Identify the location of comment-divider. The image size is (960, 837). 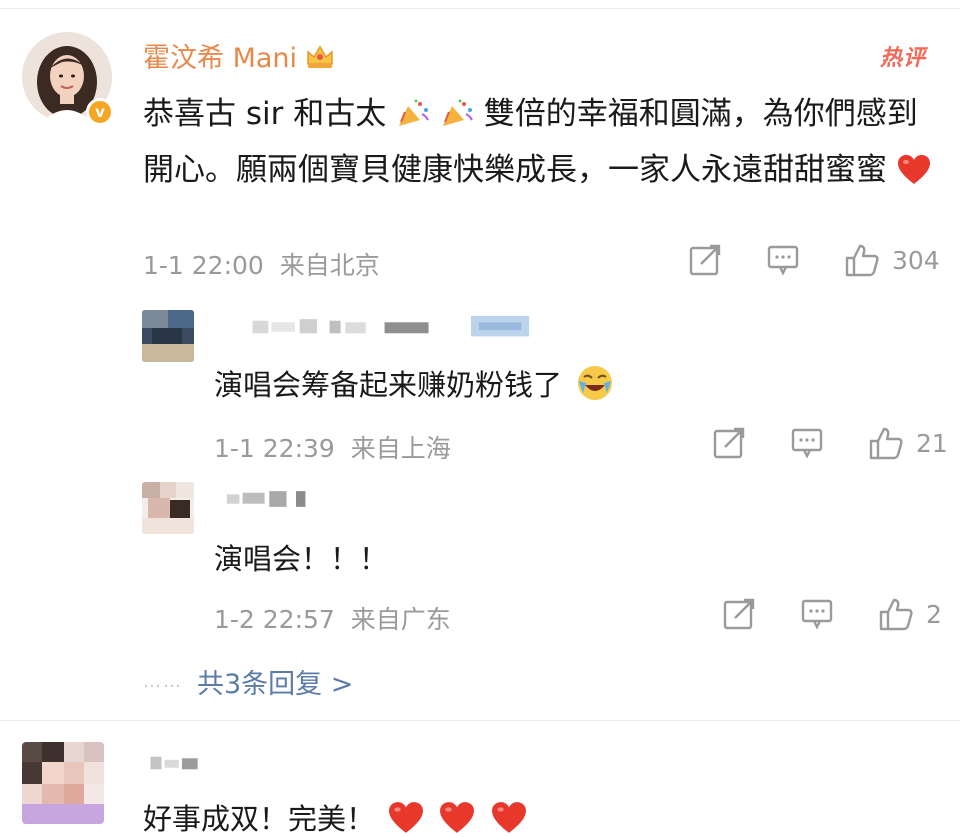
(480, 720).